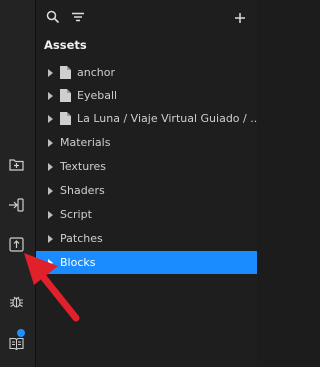  I want to click on asset-label: Textures, so click(83, 166).